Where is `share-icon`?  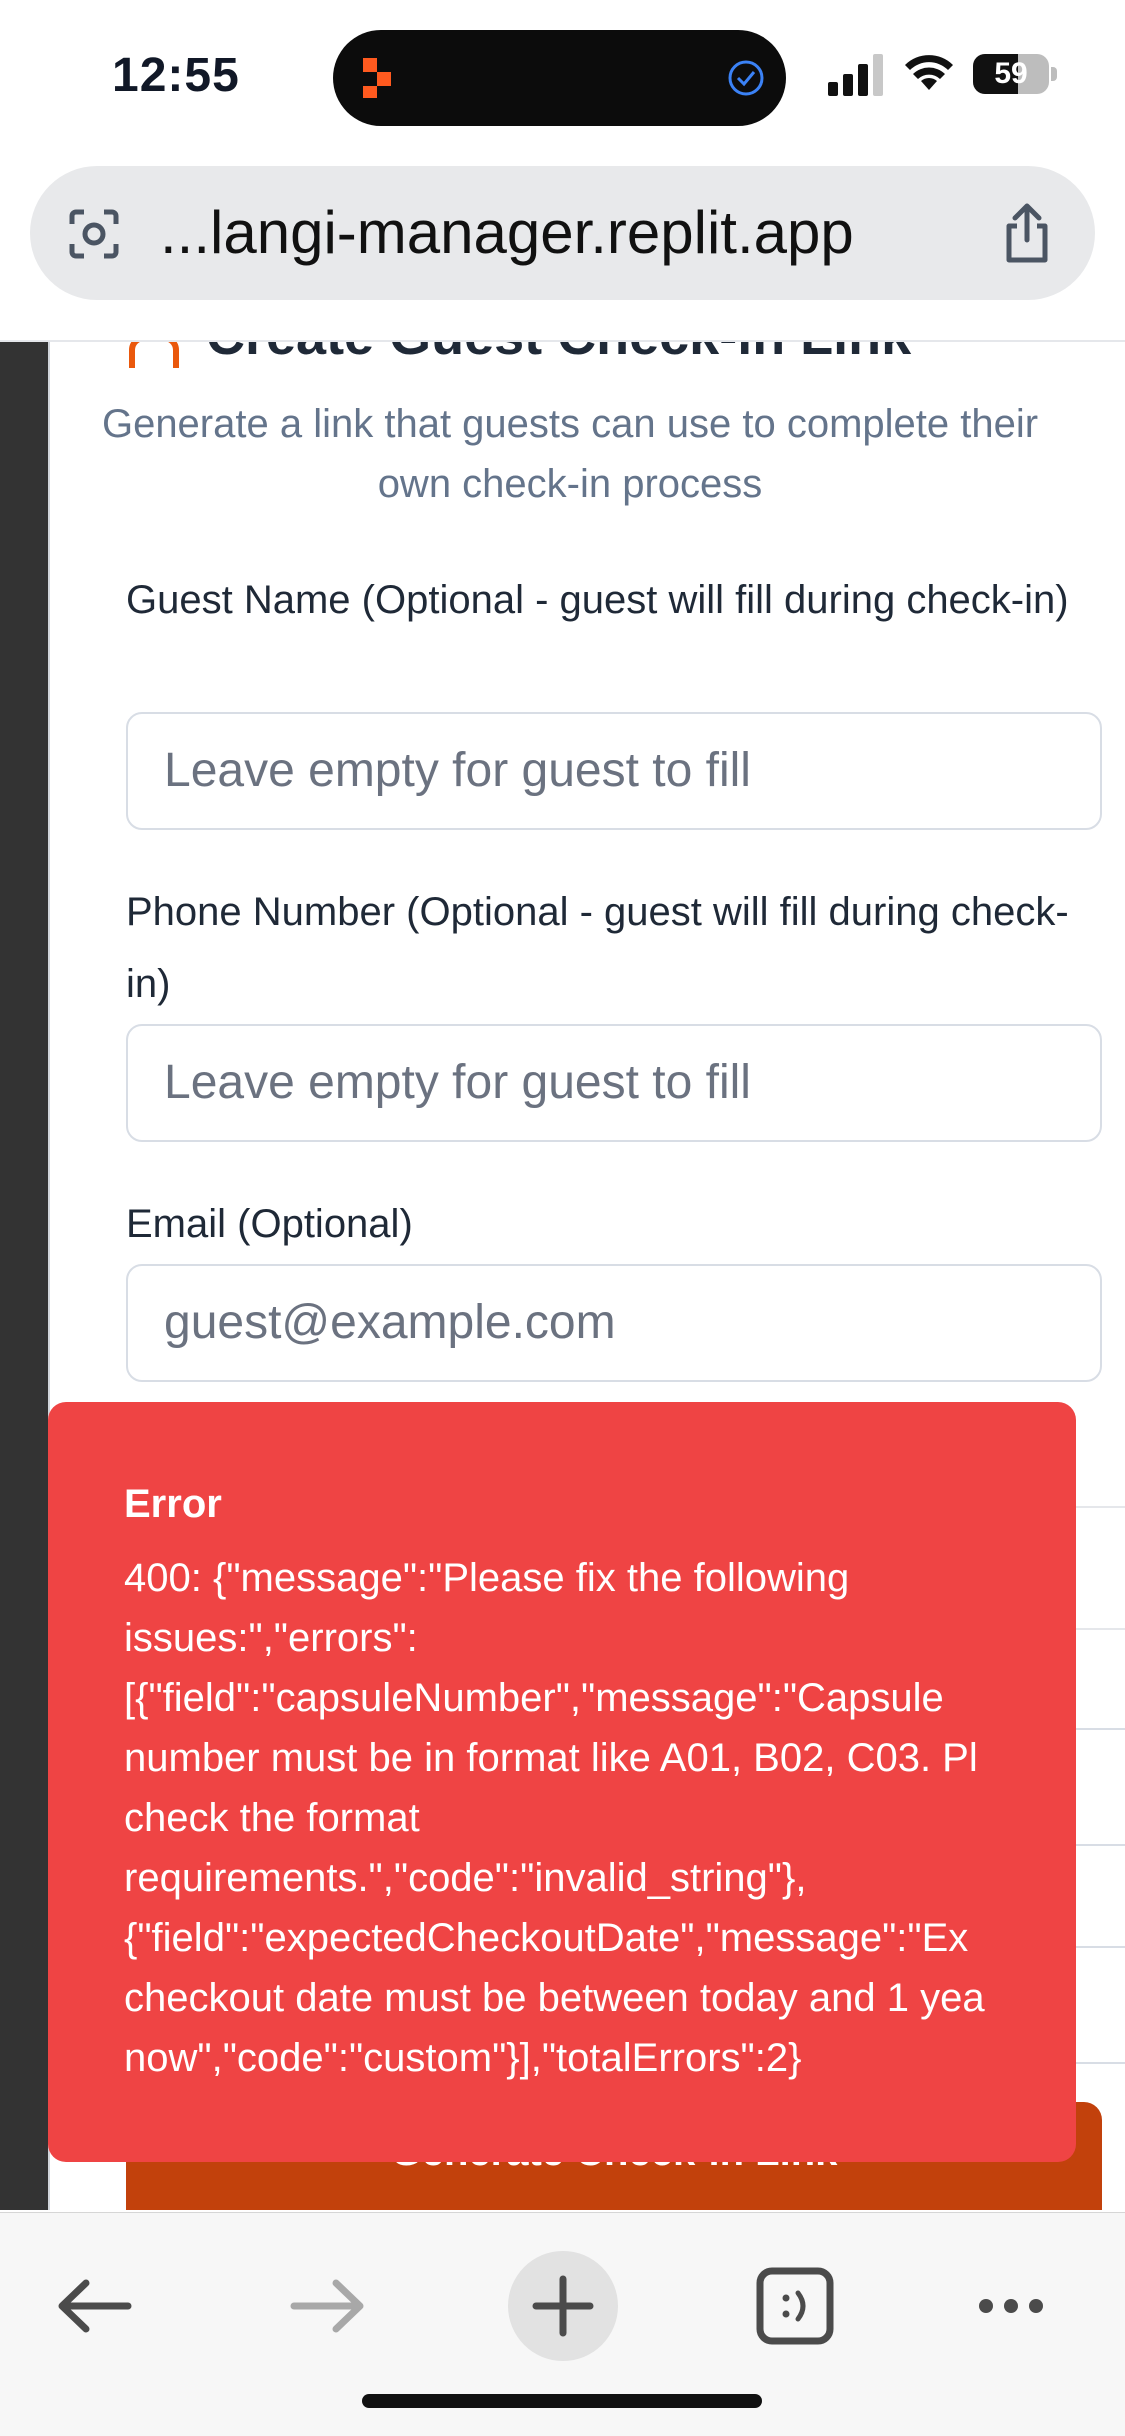
share-icon is located at coordinates (1027, 233).